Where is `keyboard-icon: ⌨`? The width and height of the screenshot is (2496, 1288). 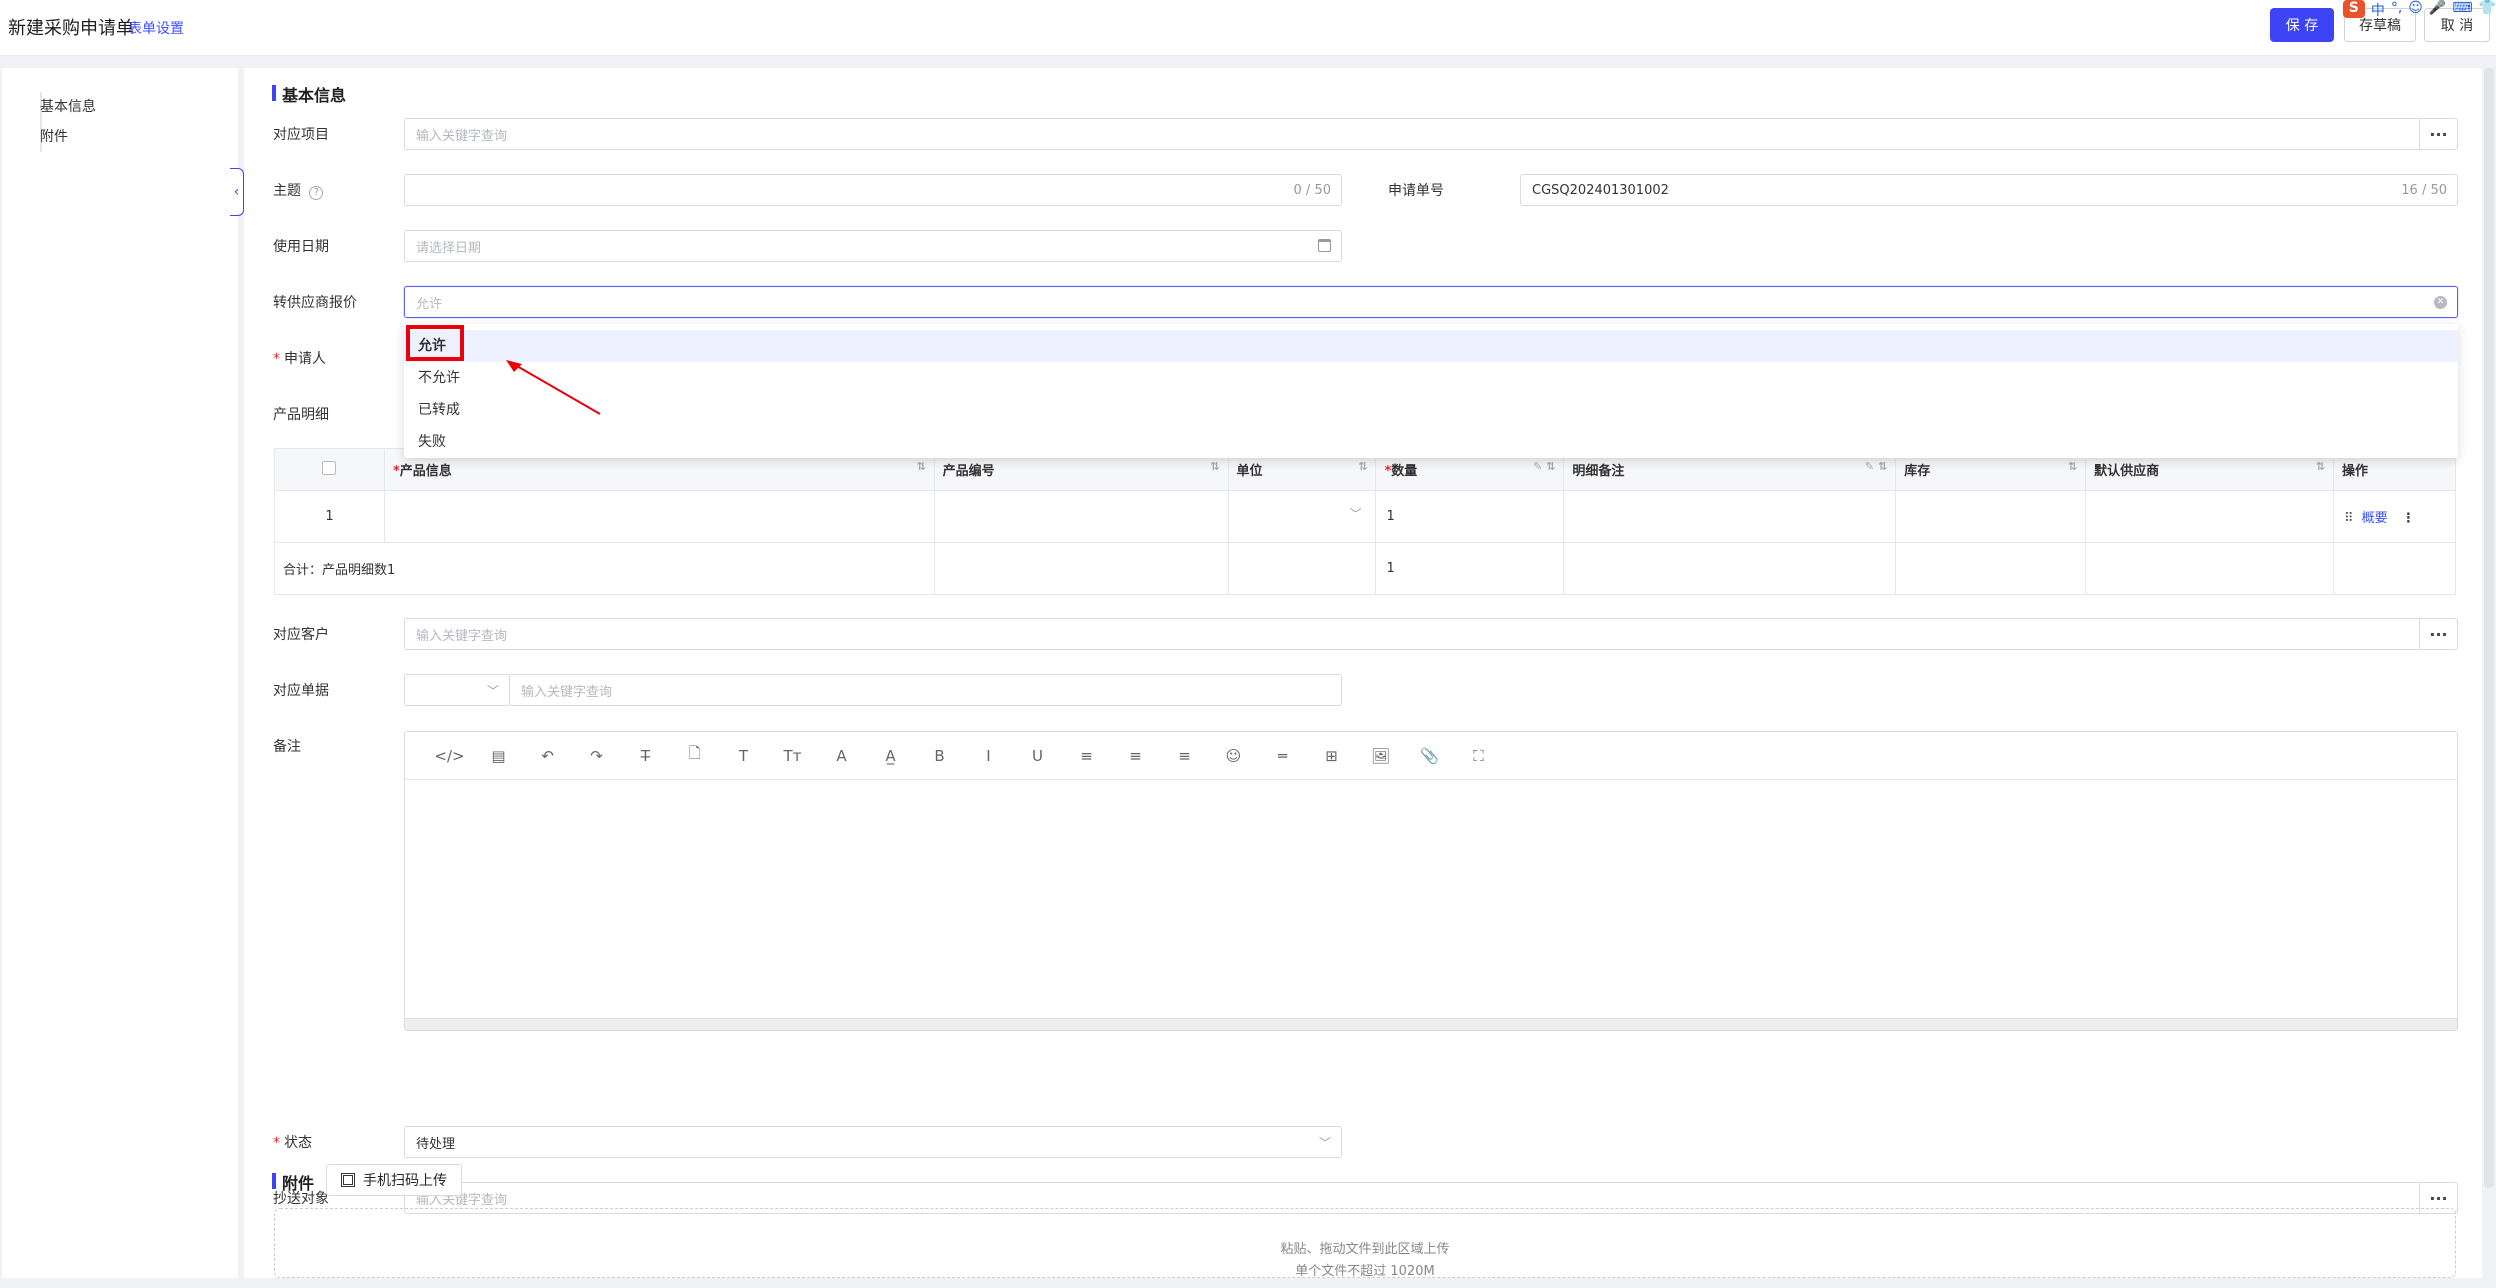
keyboard-icon: ⌨ is located at coordinates (2462, 9).